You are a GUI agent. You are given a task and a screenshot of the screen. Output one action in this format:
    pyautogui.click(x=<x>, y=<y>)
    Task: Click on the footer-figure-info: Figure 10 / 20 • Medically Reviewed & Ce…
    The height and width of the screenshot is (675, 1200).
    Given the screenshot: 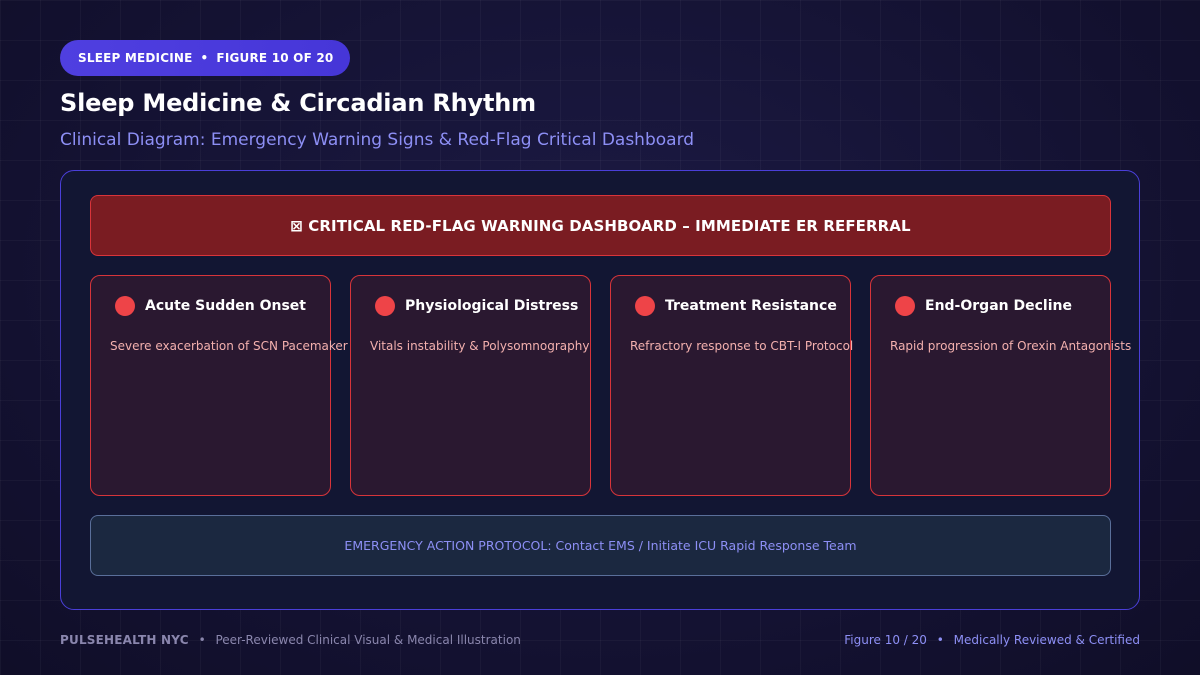 What is the action you would take?
    pyautogui.click(x=992, y=640)
    